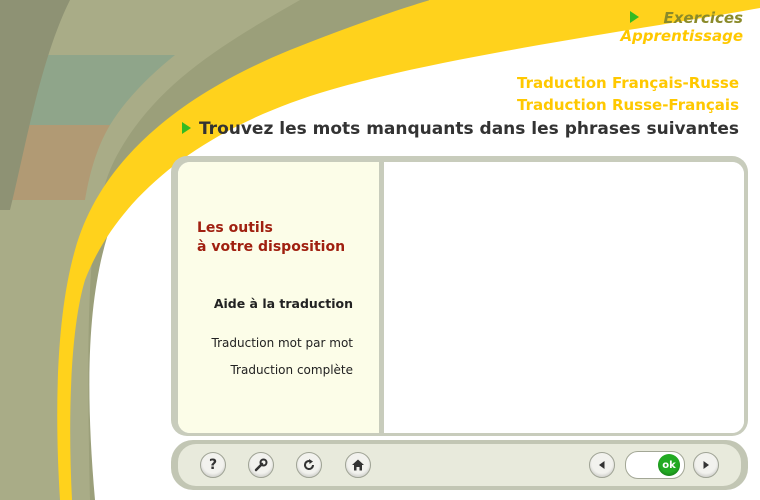 Image resolution: width=760 pixels, height=500 pixels. I want to click on help-icon: ?, so click(213, 465).